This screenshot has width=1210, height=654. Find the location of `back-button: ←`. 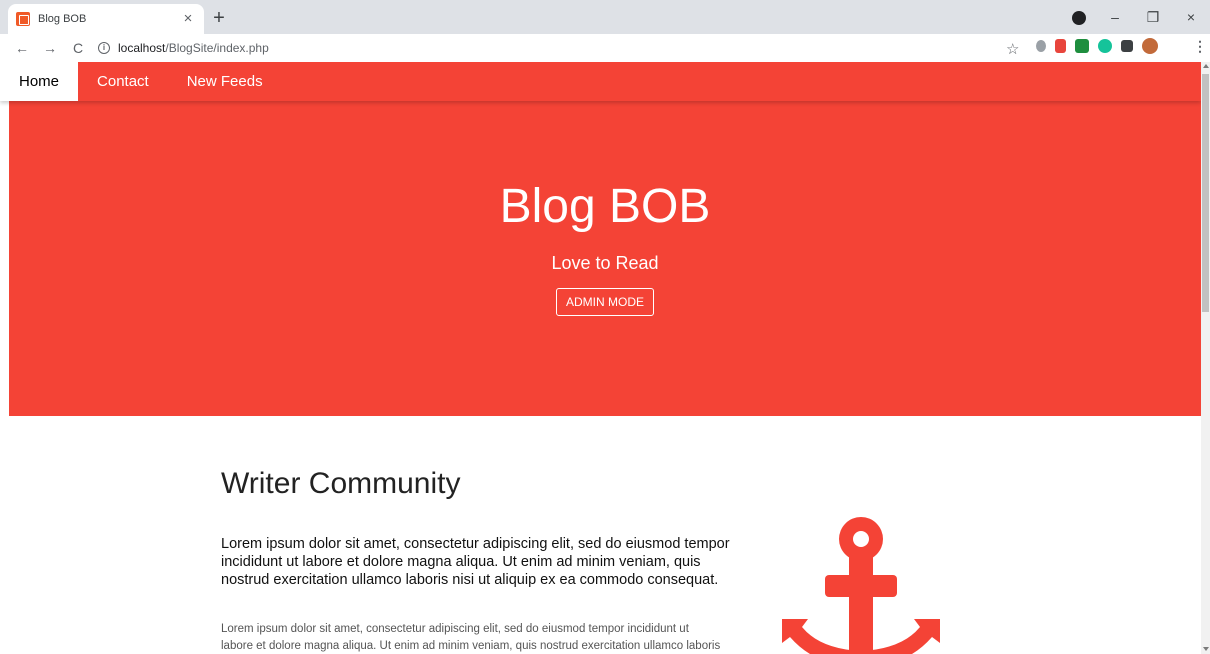

back-button: ← is located at coordinates (22, 48).